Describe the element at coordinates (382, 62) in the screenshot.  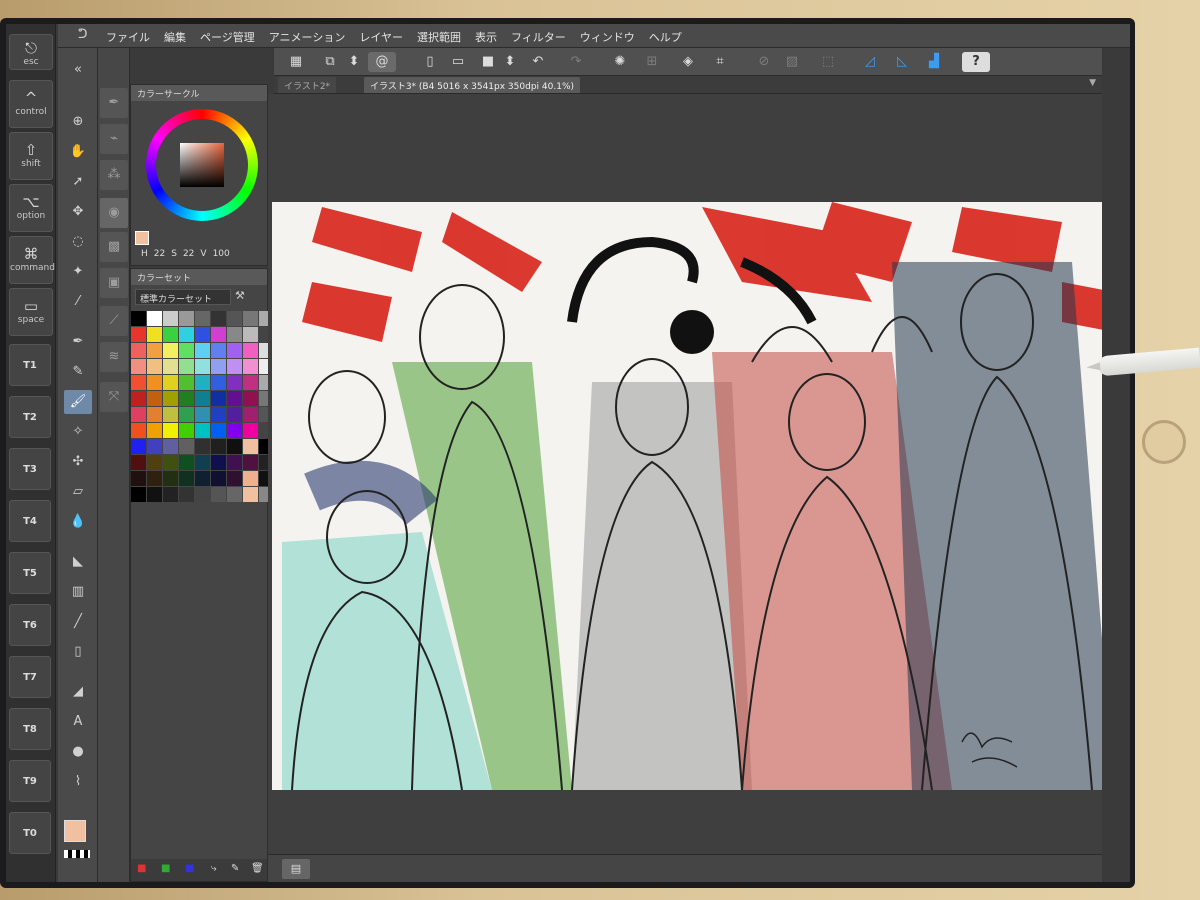
I see `spiral-icon: @` at that location.